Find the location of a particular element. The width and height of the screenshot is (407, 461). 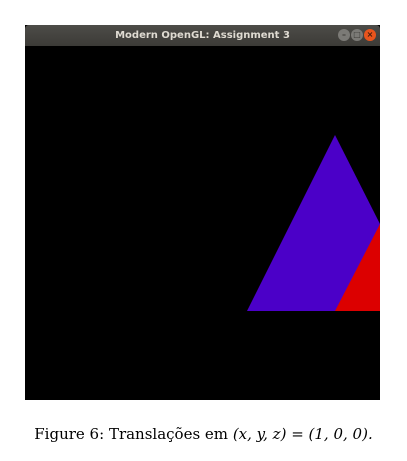

minimize-icon: – is located at coordinates (344, 35).